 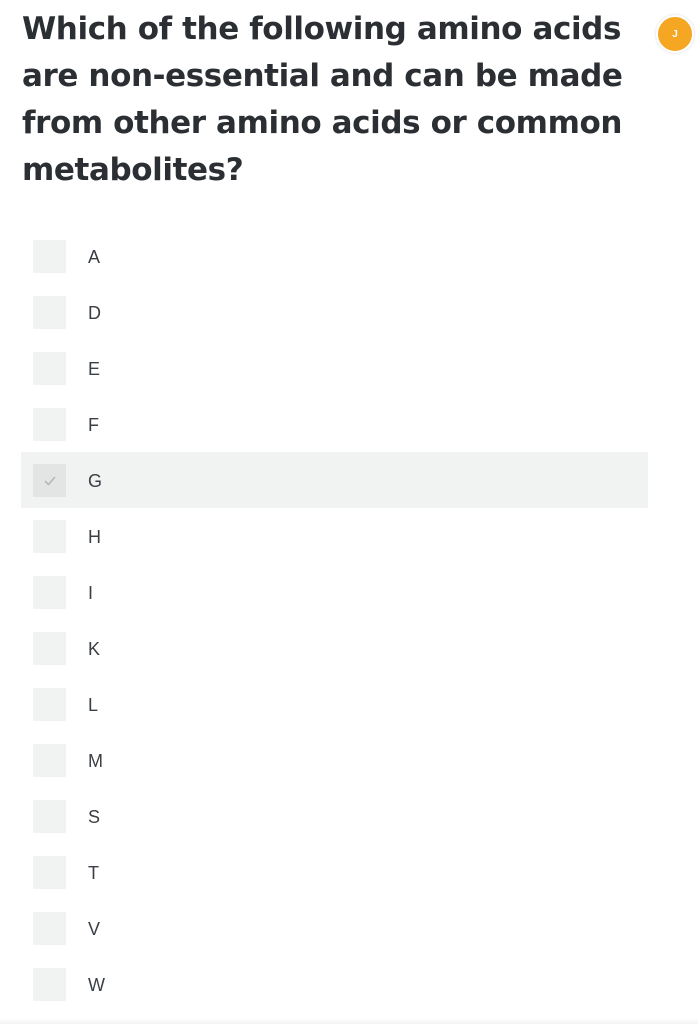 What do you see at coordinates (334, 928) in the screenshot?
I see `answer-option-v: V` at bounding box center [334, 928].